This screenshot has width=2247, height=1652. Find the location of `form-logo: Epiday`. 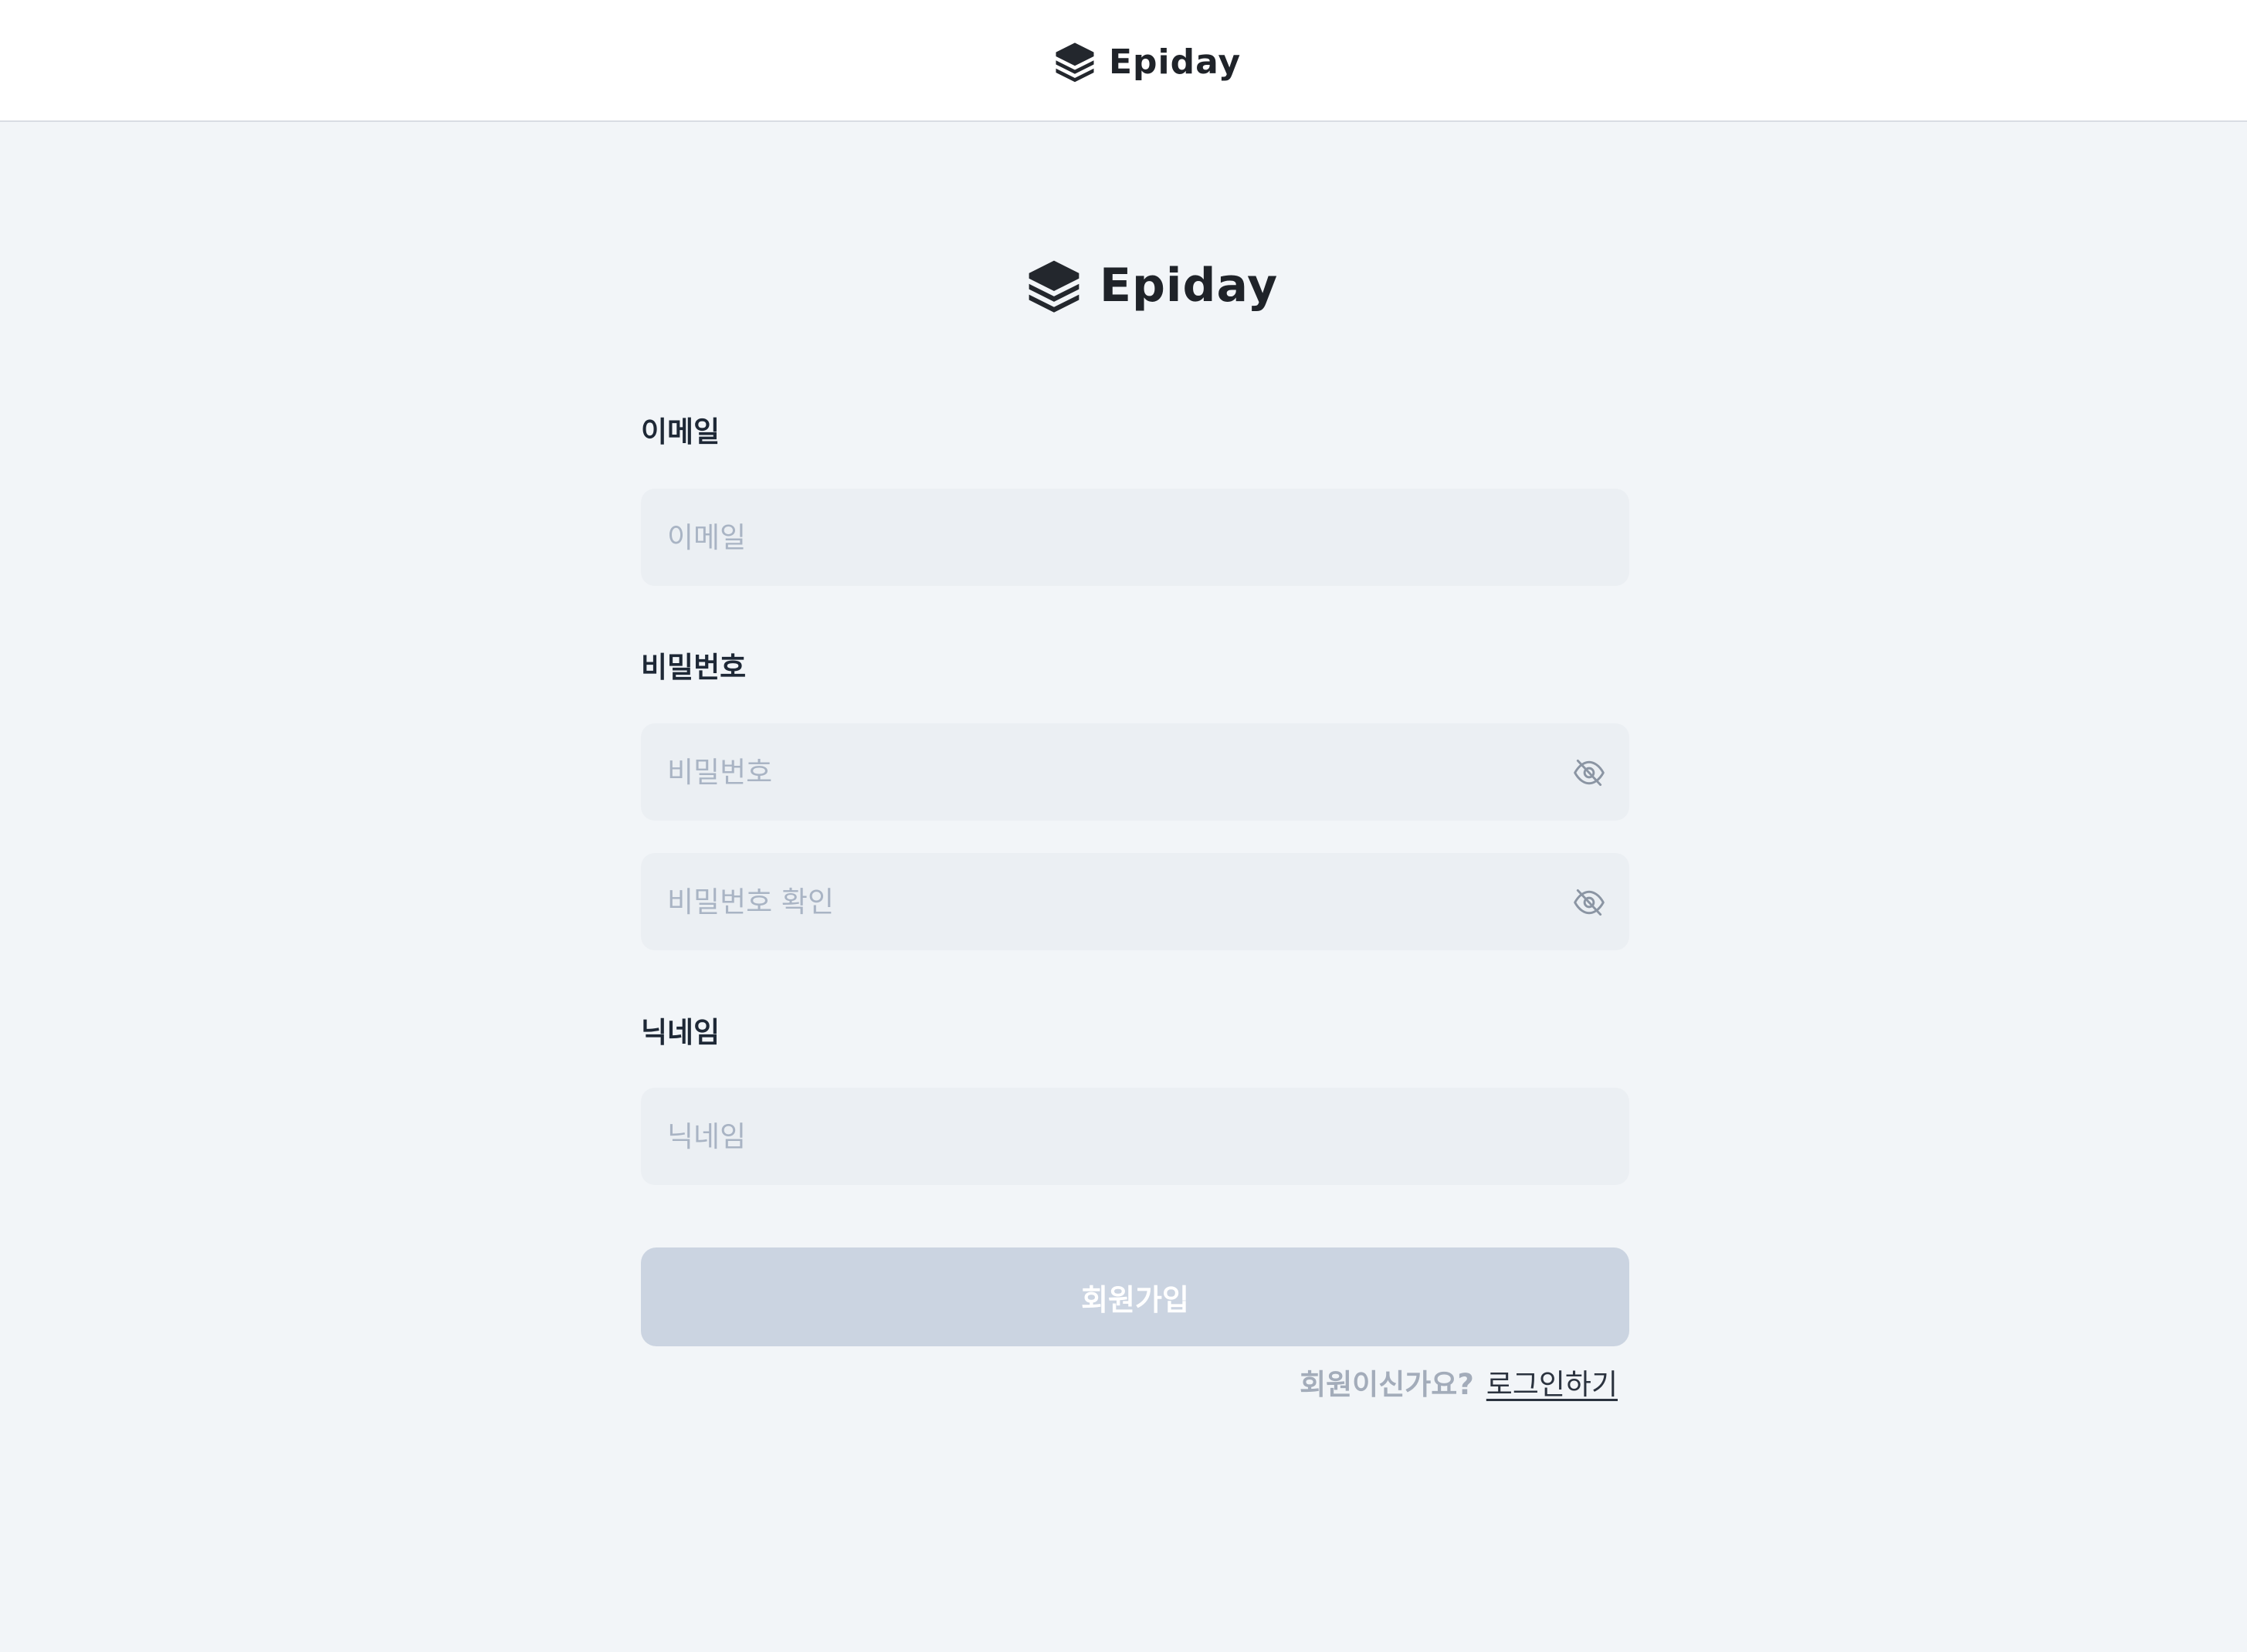

form-logo: Epiday is located at coordinates (1151, 286).